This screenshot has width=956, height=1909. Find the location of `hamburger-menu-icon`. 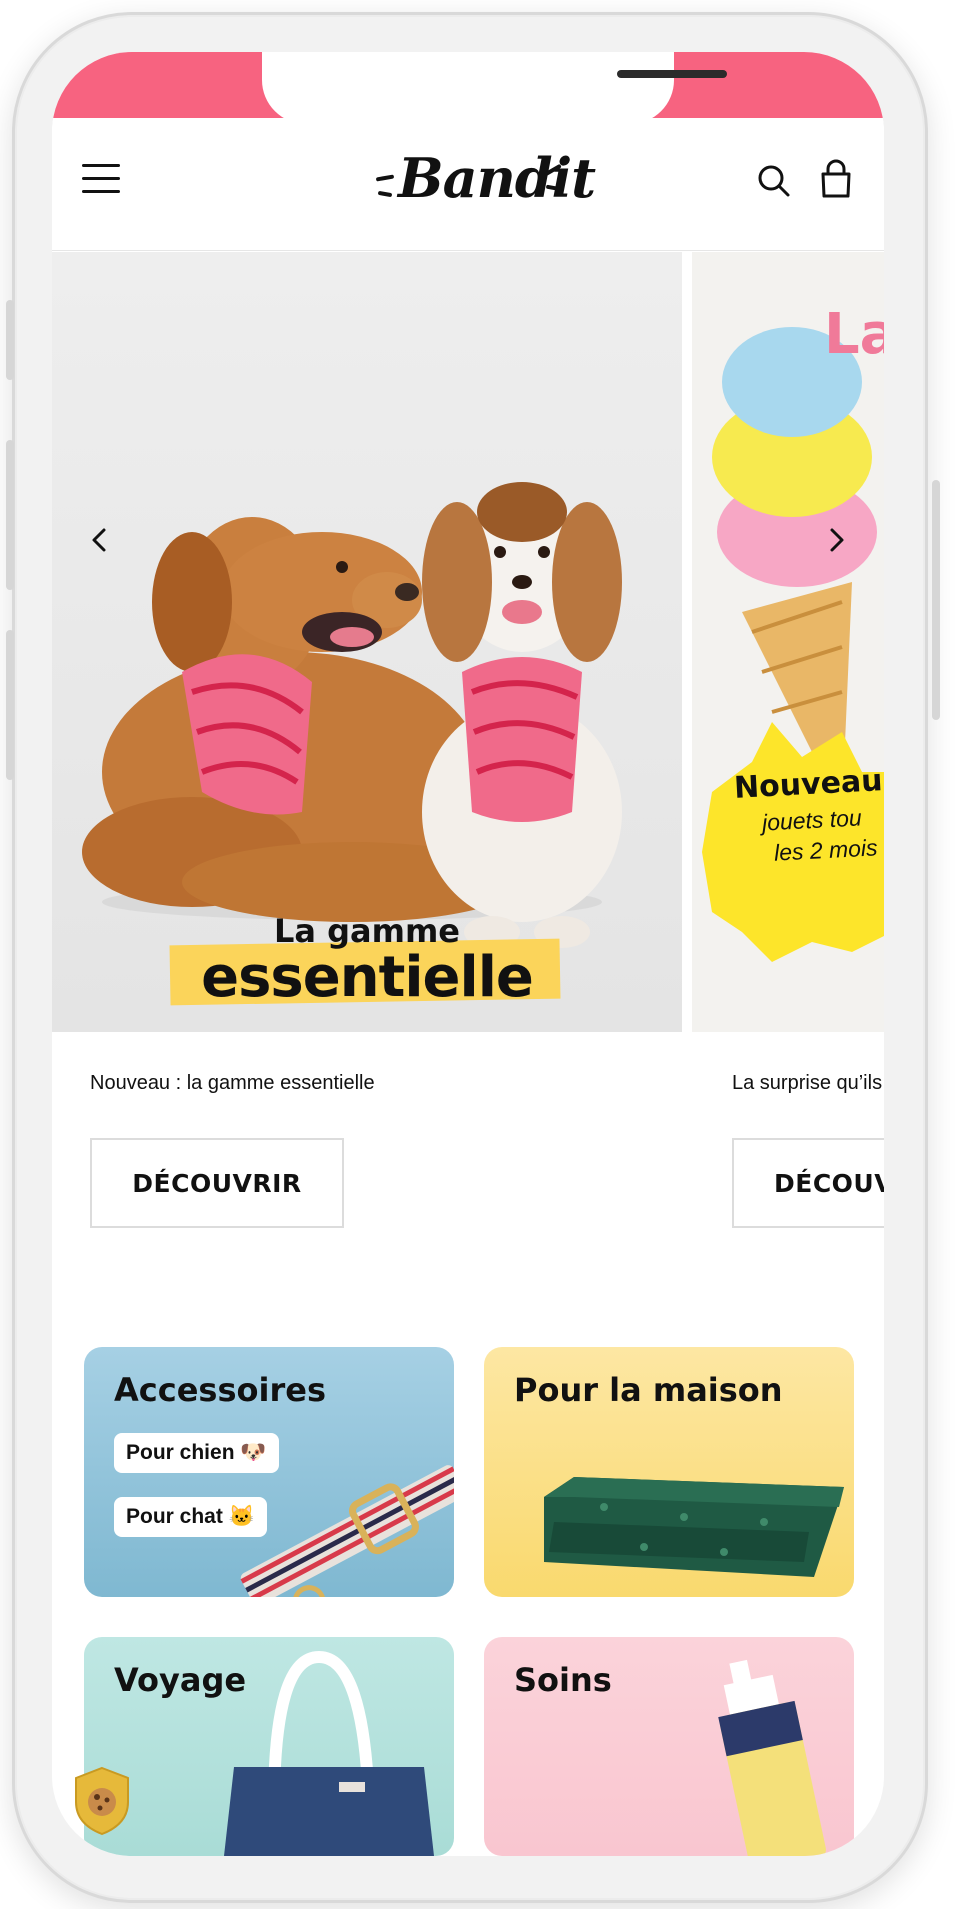

hamburger-menu-icon is located at coordinates (101, 181).